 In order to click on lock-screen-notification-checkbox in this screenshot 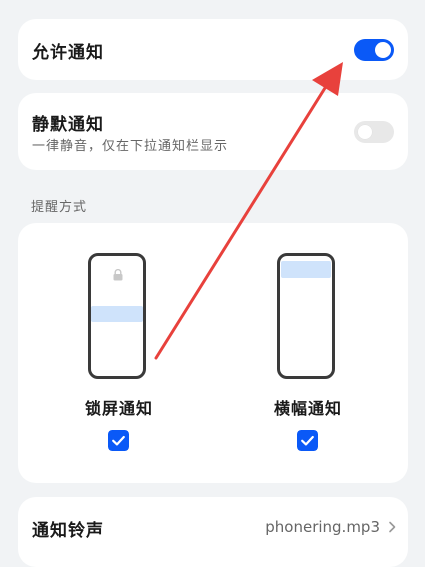, I will do `click(118, 440)`.